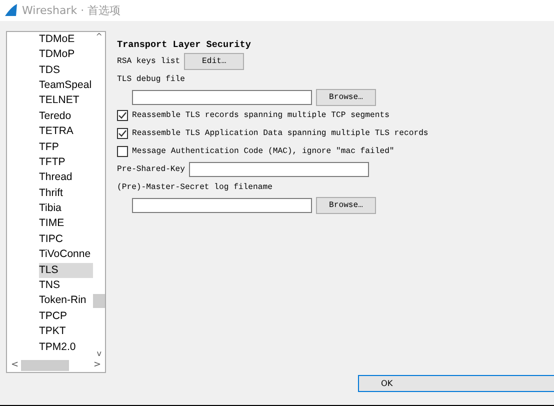 This screenshot has height=406, width=554. Describe the element at coordinates (66, 55) in the screenshot. I see `protocol-item: TDMoP` at that location.